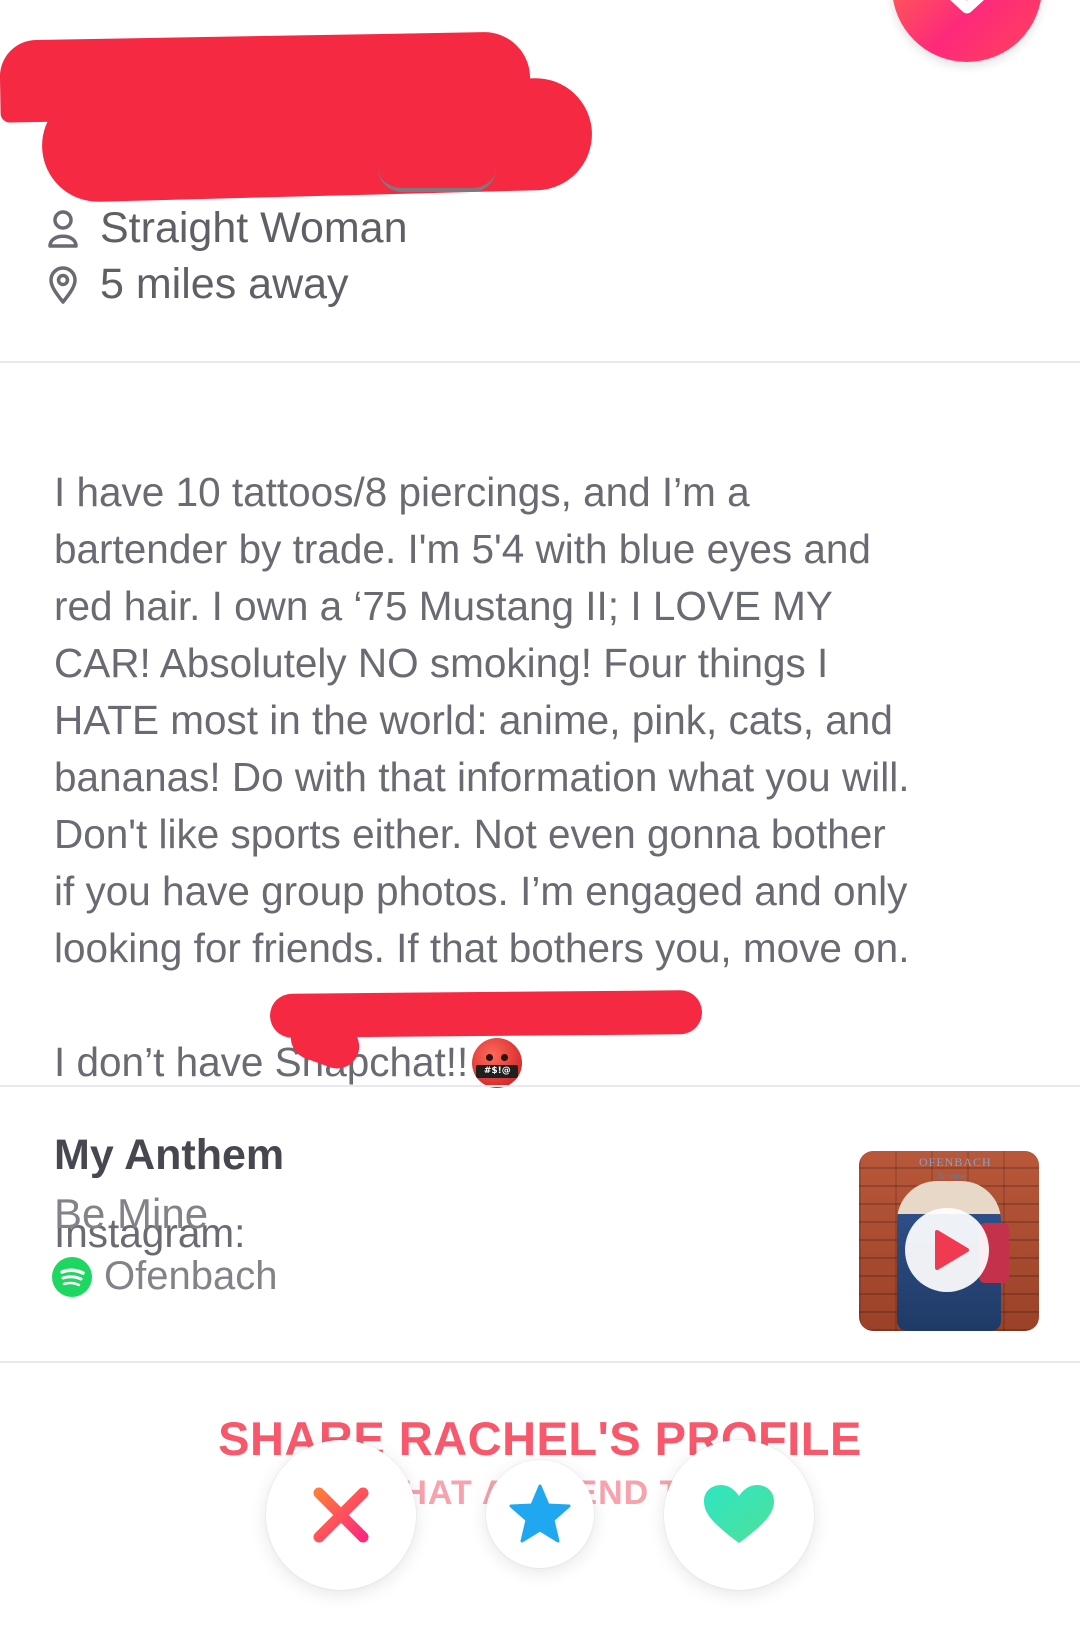 The width and height of the screenshot is (1080, 1636). What do you see at coordinates (72, 1276) in the screenshot?
I see `spotify-icon` at bounding box center [72, 1276].